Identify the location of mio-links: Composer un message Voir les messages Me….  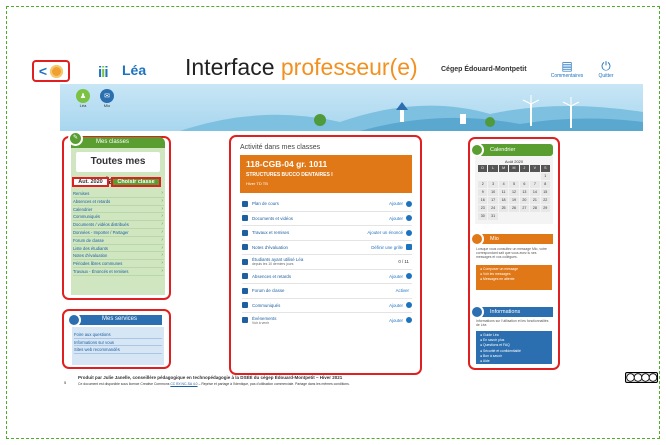
(514, 277).